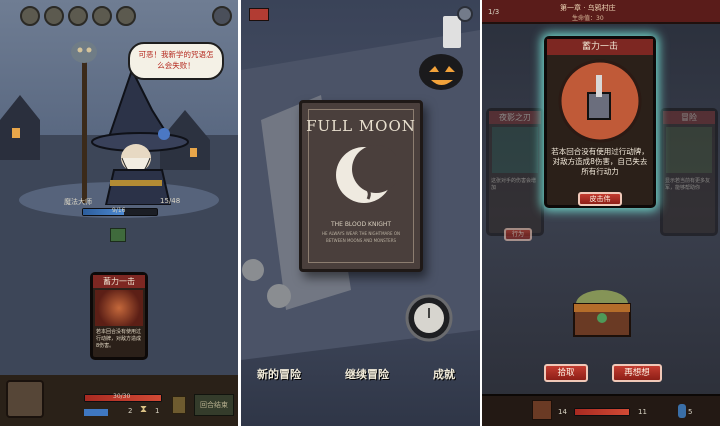 This screenshot has width=720, height=426. Describe the element at coordinates (144, 409) in the screenshot. I see `hourglass-icon: ⧗` at that location.